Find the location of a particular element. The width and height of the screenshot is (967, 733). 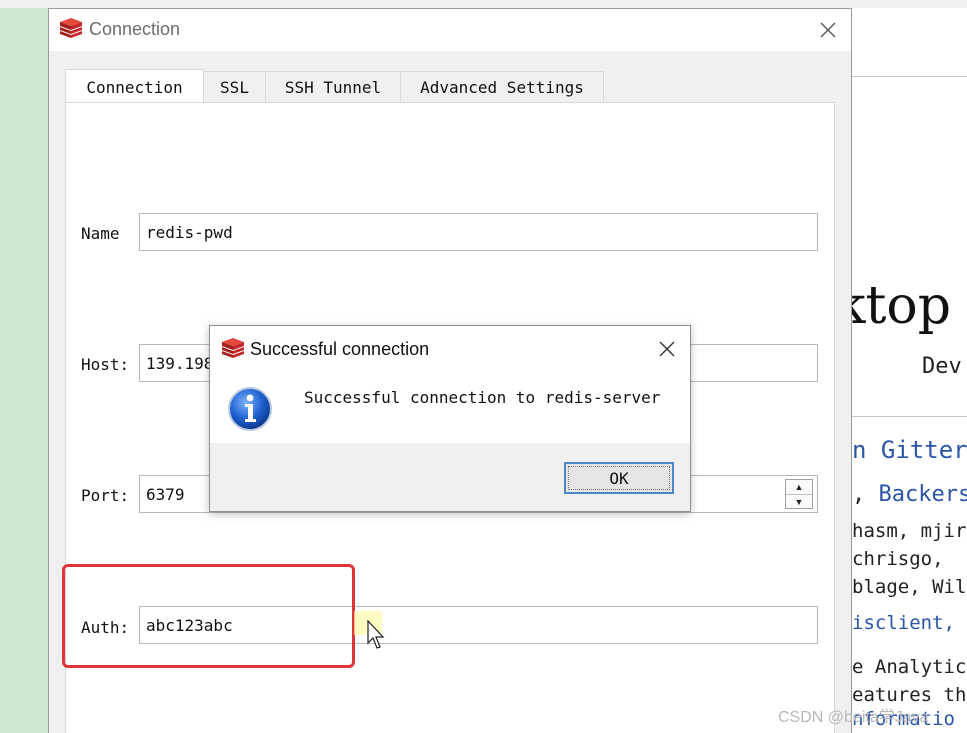

spin-up-icon: ▲ is located at coordinates (799, 487).